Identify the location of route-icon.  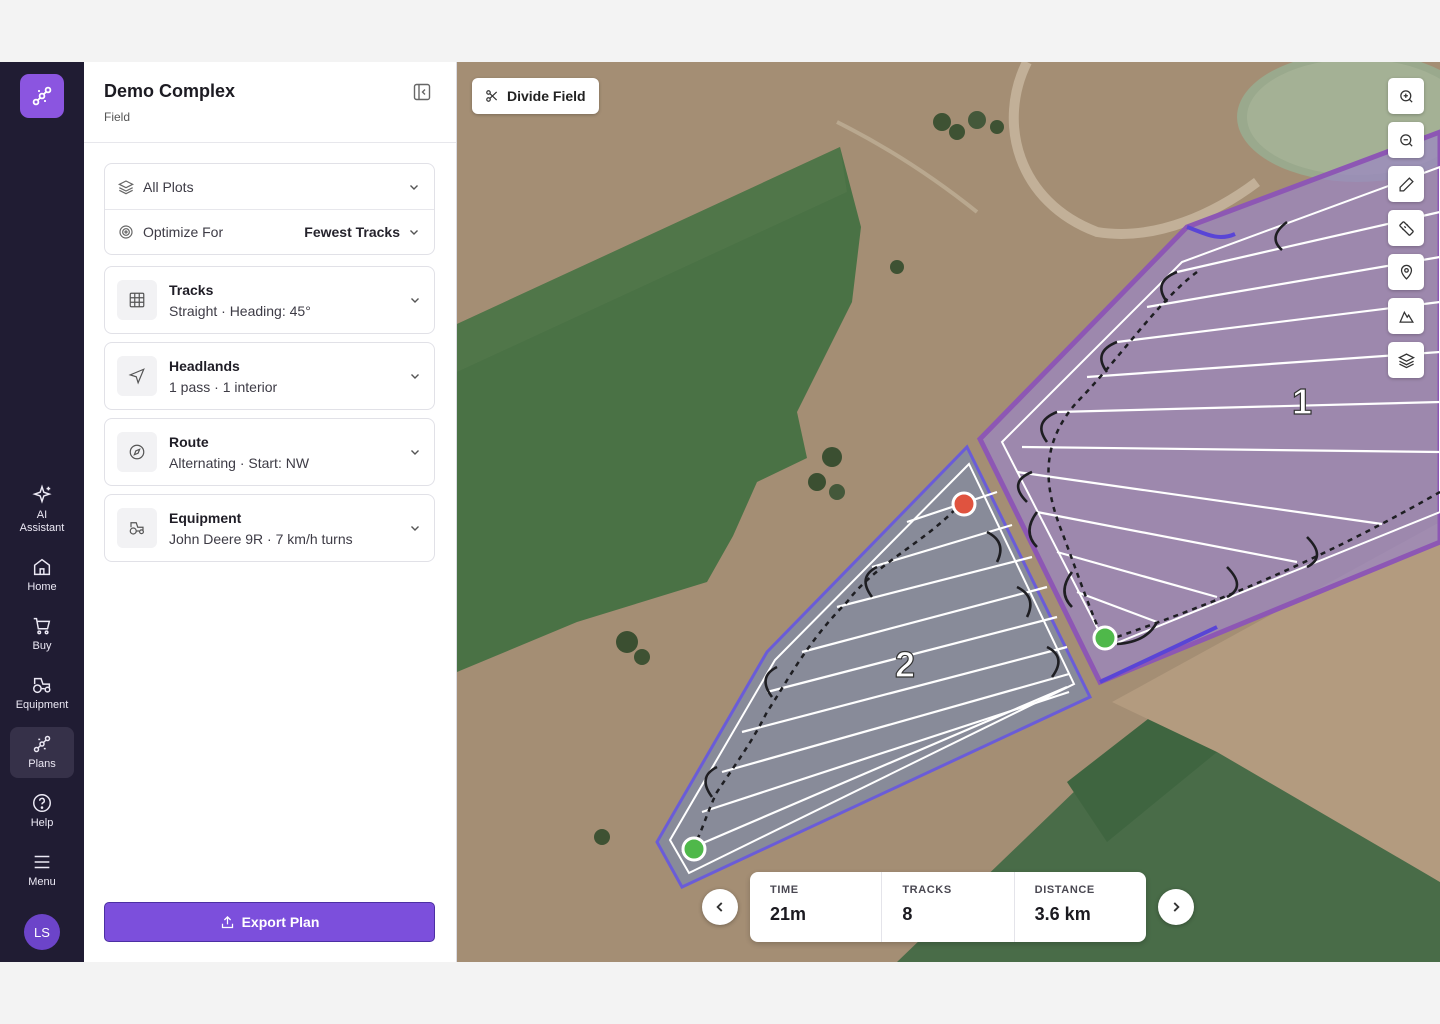
(42, 744).